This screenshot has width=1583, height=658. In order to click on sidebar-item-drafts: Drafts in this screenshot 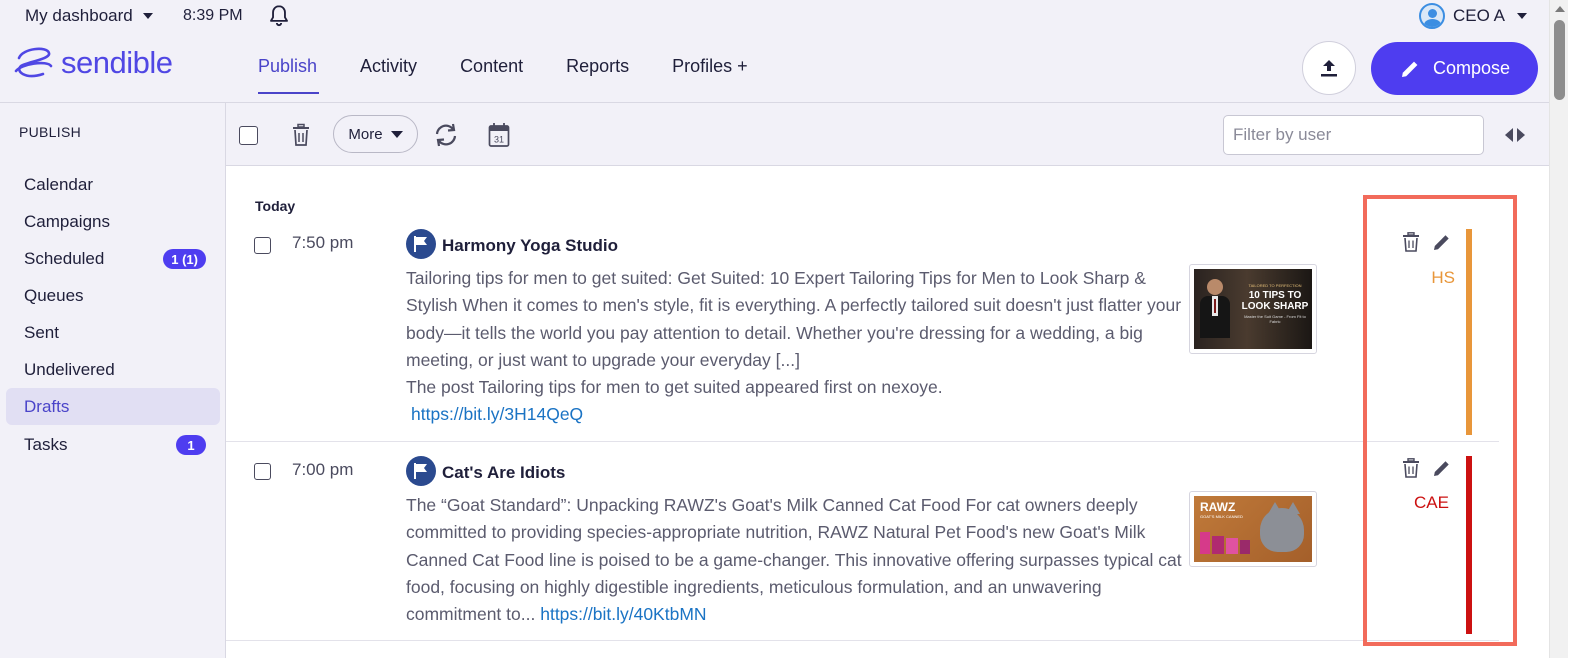, I will do `click(113, 406)`.